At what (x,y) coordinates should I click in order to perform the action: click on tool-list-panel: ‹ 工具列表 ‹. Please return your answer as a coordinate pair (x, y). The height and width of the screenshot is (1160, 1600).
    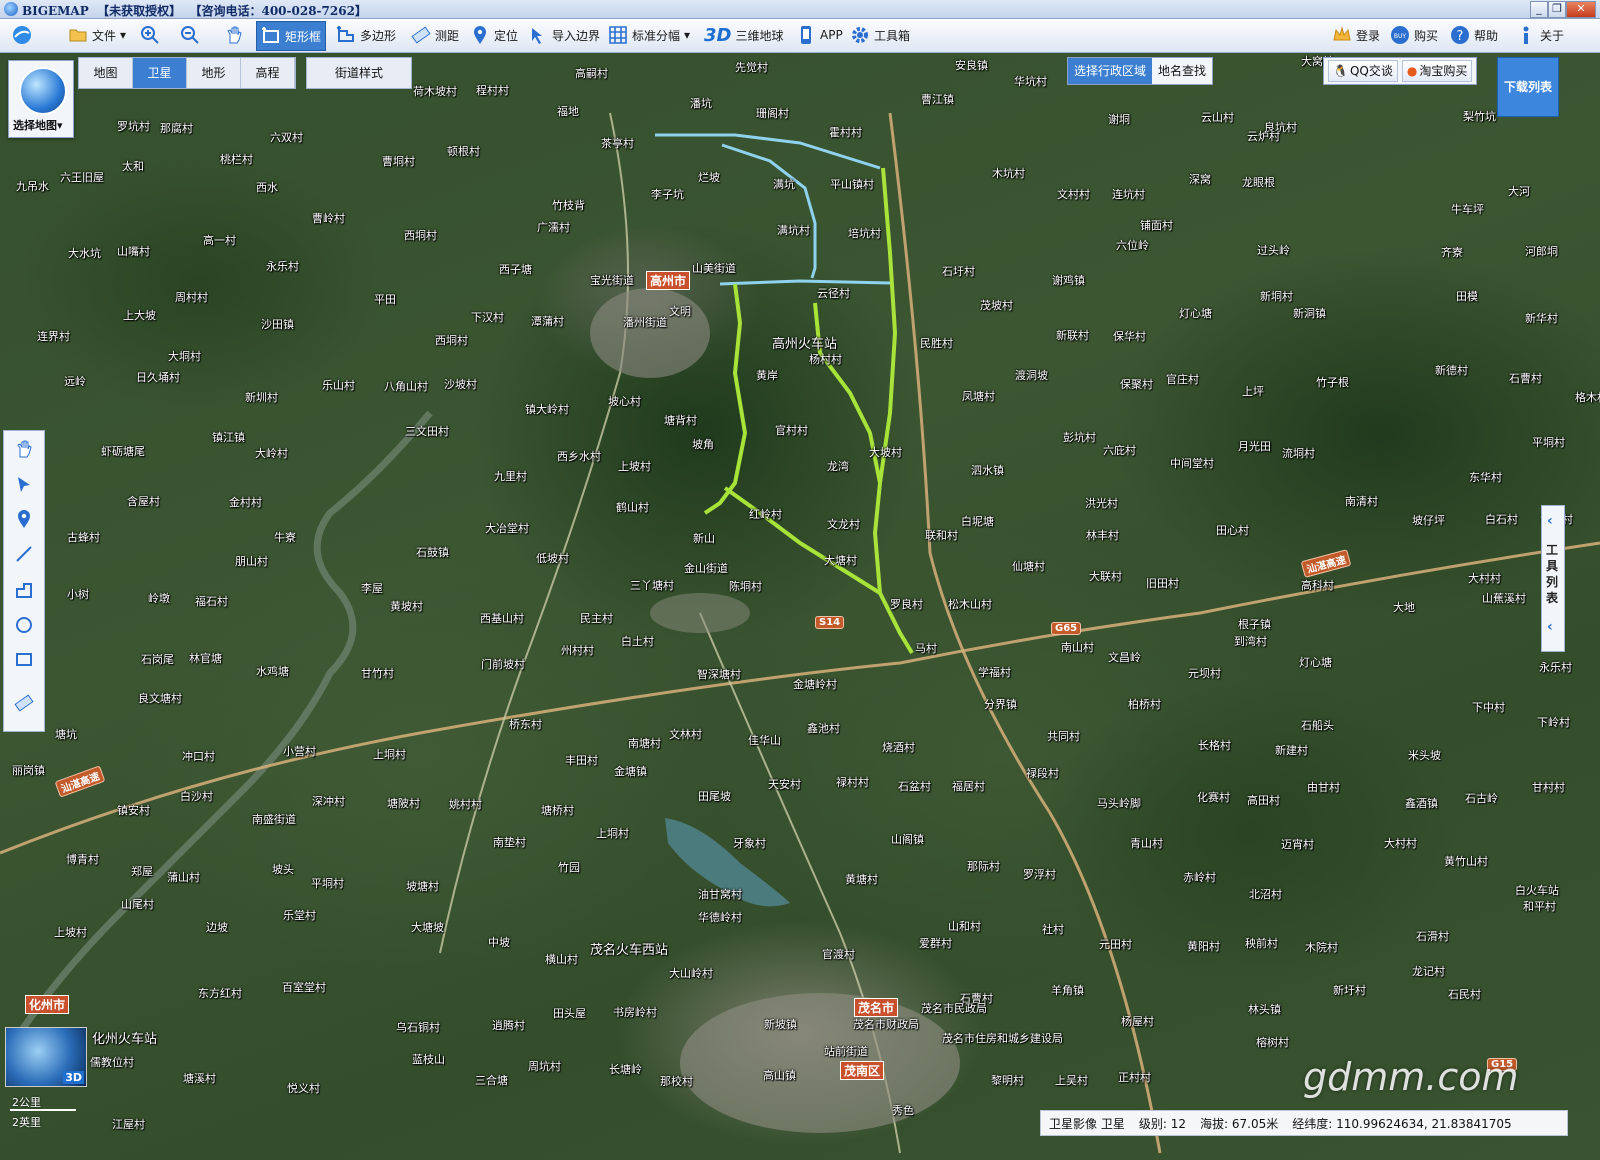
    Looking at the image, I should click on (1553, 578).